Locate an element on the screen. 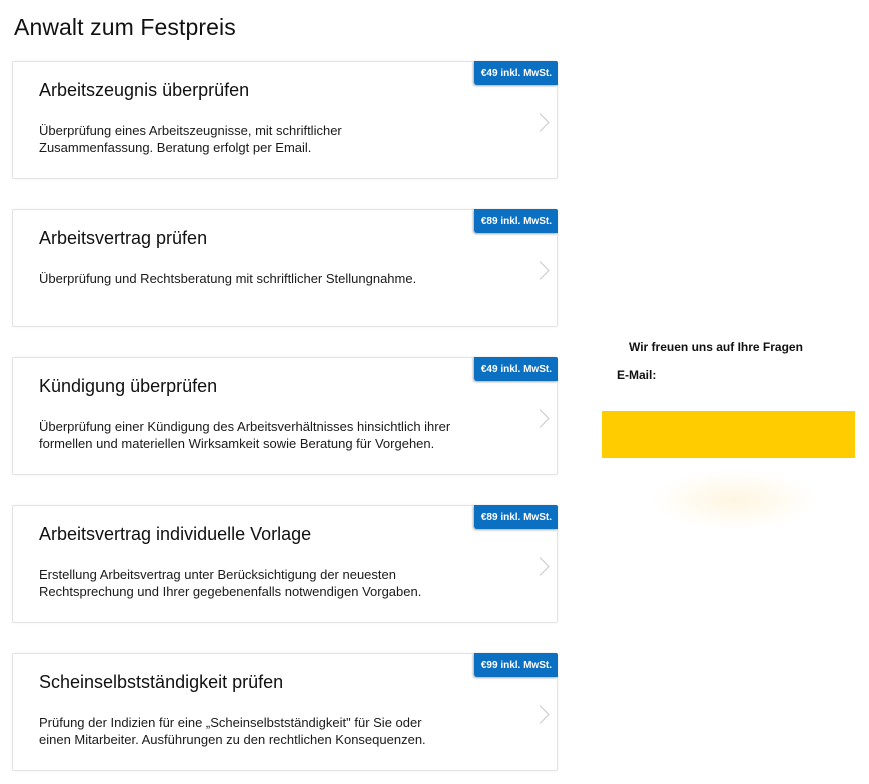 Image resolution: width=869 pixels, height=784 pixels. service-title: Scheinselbstständigkeit prüfen is located at coordinates (161, 682).